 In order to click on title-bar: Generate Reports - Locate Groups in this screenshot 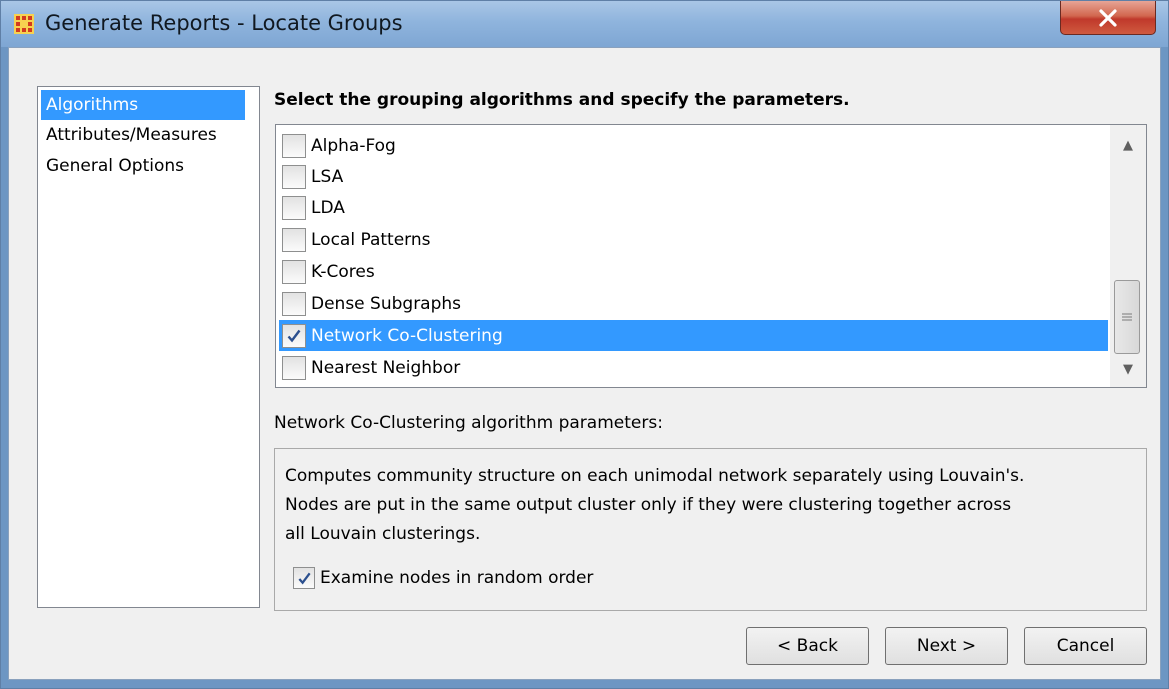, I will do `click(584, 24)`.